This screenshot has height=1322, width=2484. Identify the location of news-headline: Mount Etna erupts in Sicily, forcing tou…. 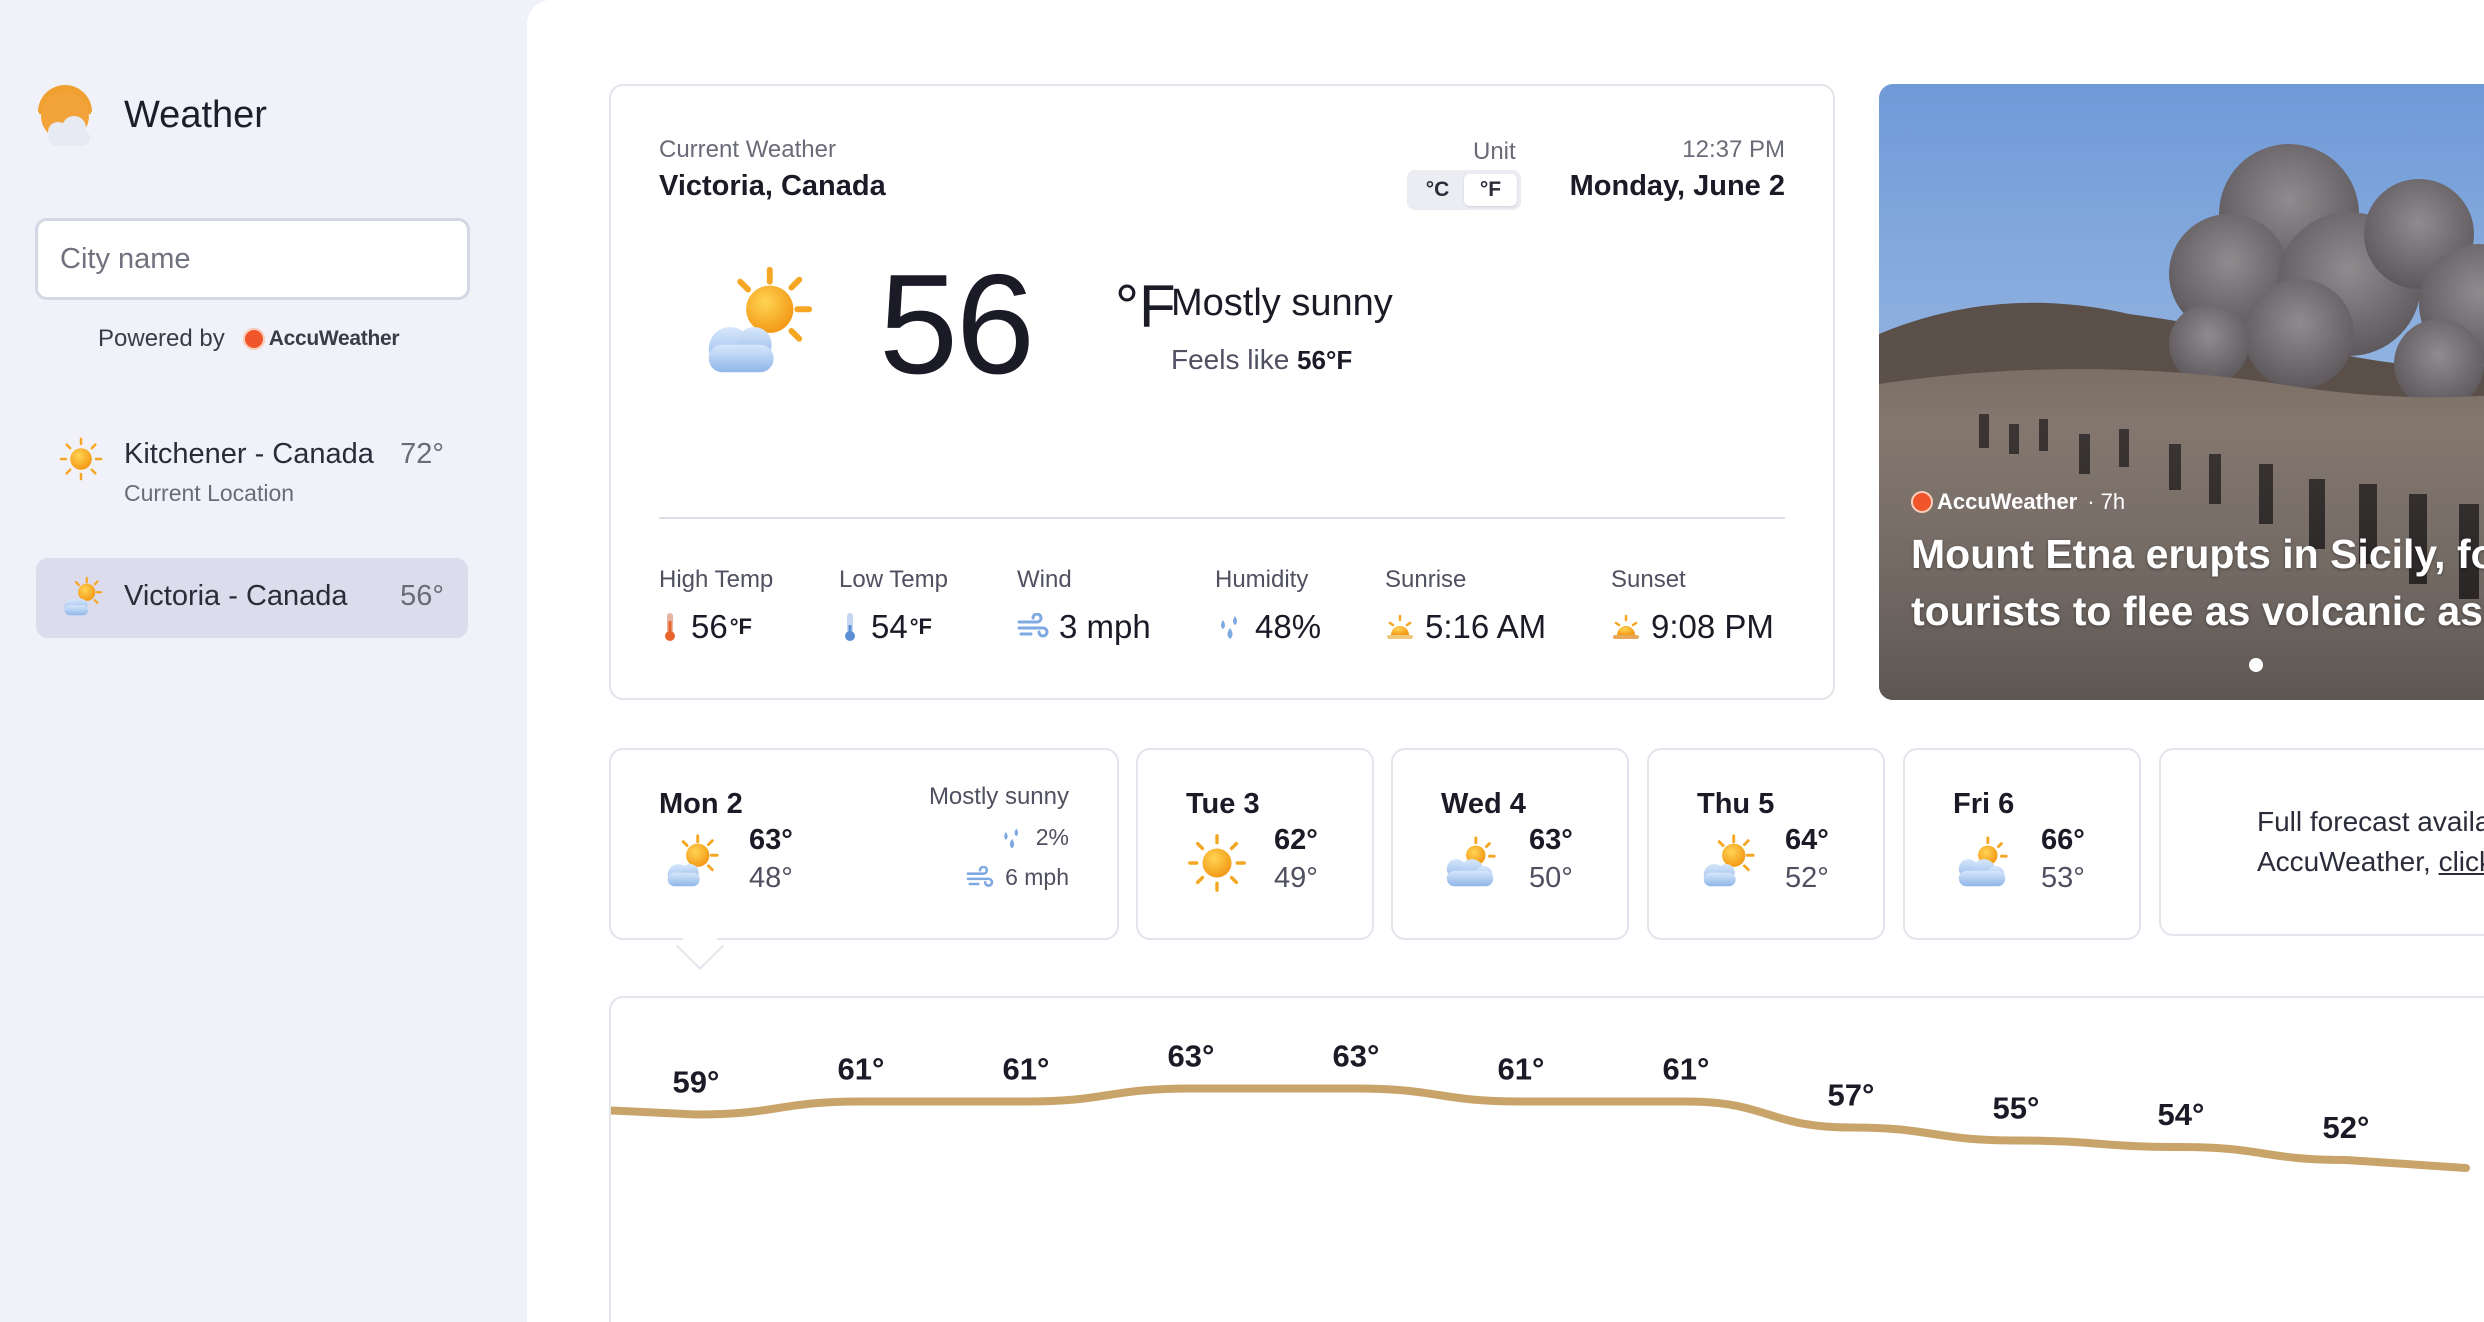
(2197, 583).